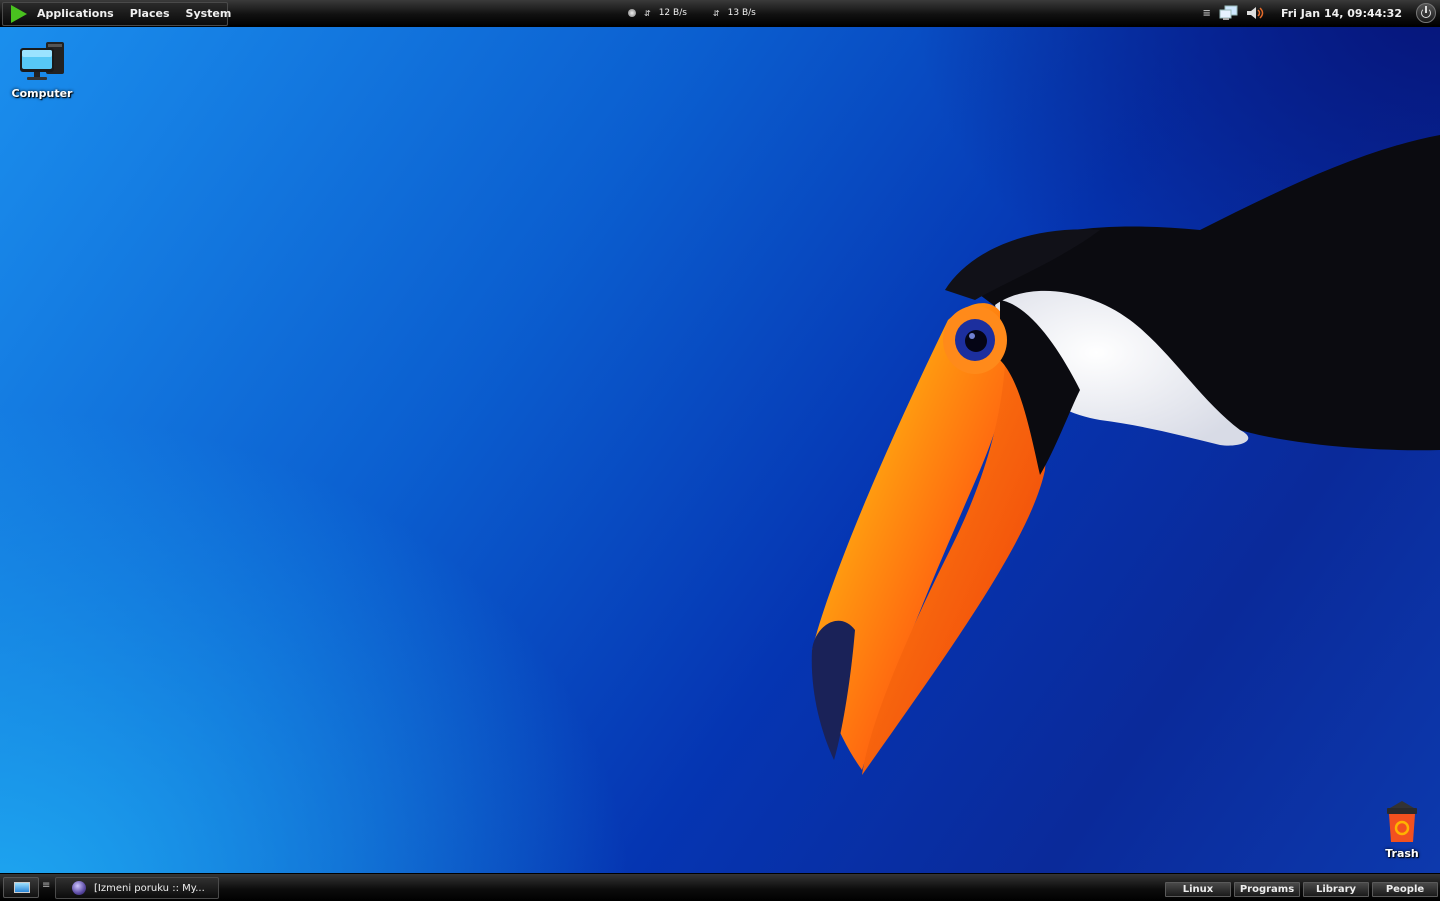 The image size is (1440, 901). Describe the element at coordinates (1402, 821) in the screenshot. I see `trash-icon` at that location.